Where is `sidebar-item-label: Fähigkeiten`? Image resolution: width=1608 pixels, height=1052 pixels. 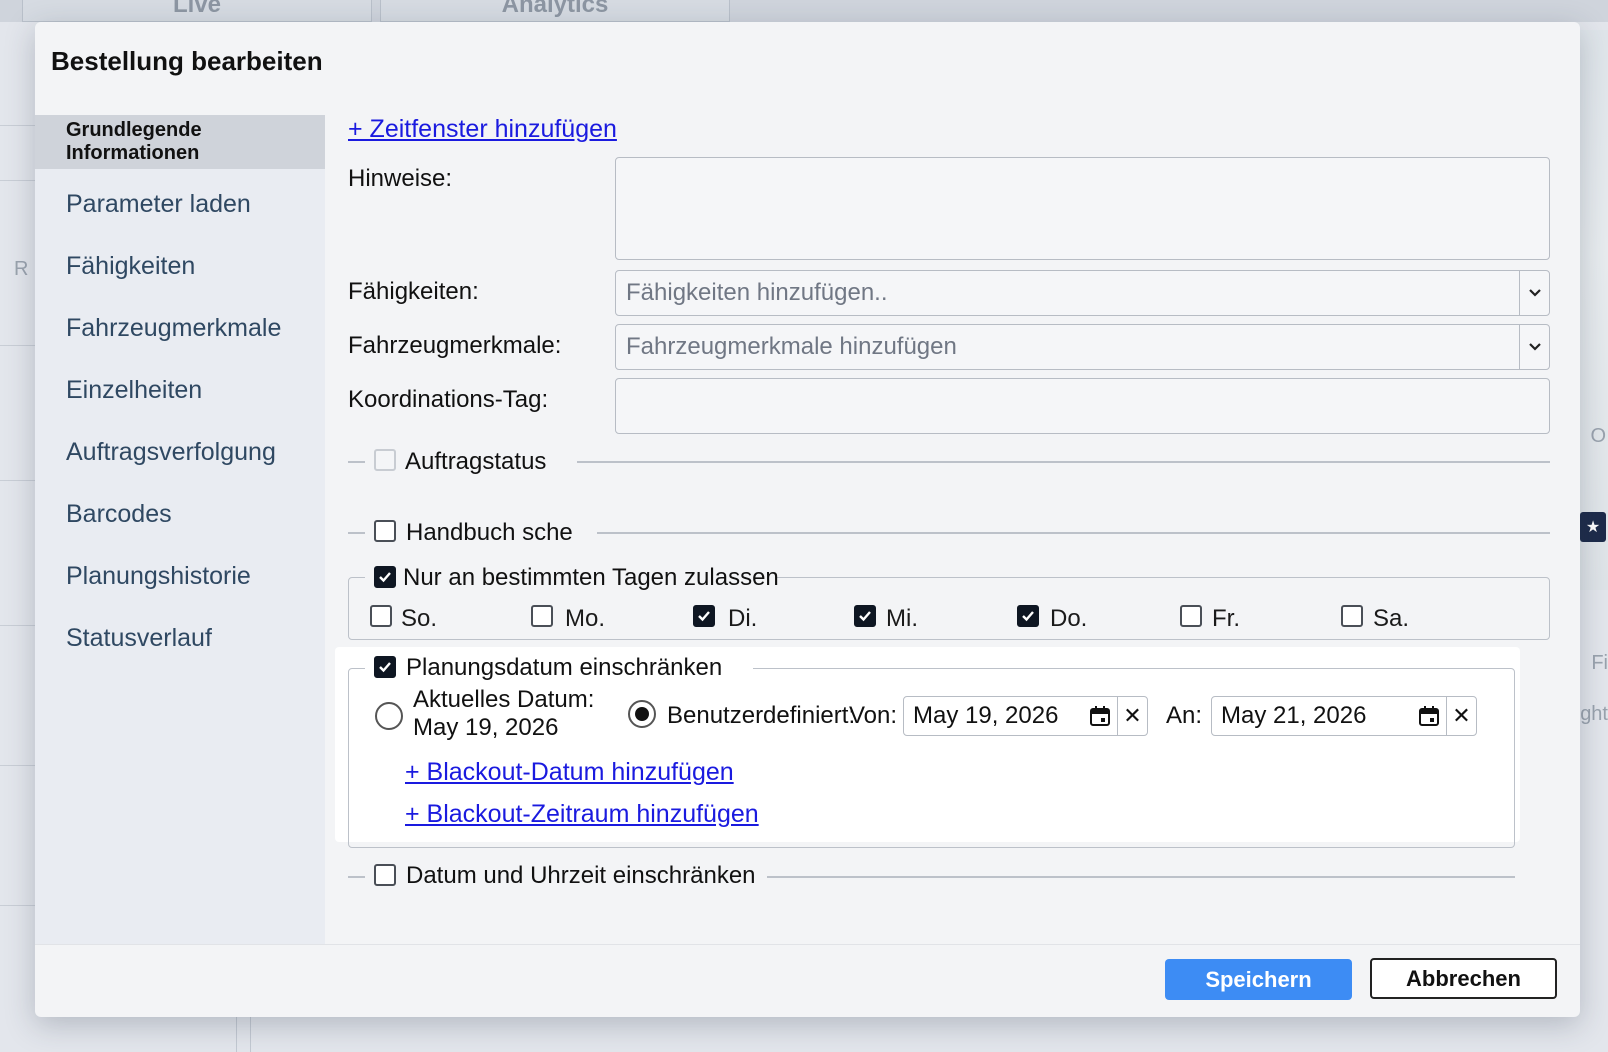
sidebar-item-label: Fähigkeiten is located at coordinates (131, 265).